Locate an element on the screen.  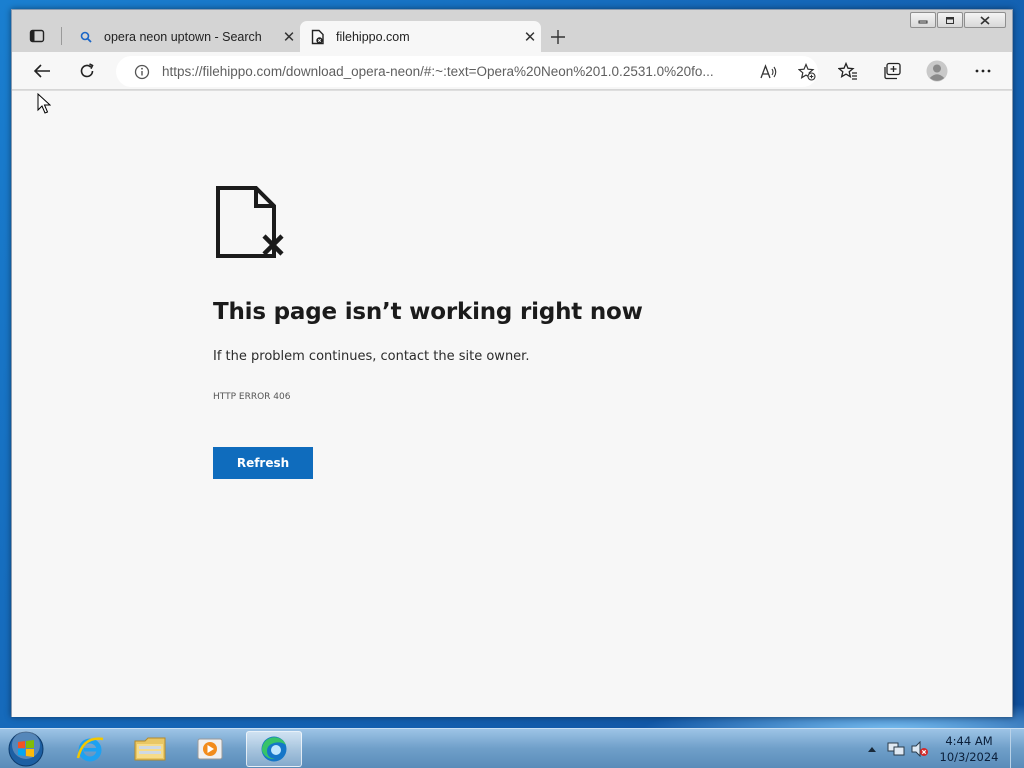
show-hidden-icons-button is located at coordinates (872, 749).